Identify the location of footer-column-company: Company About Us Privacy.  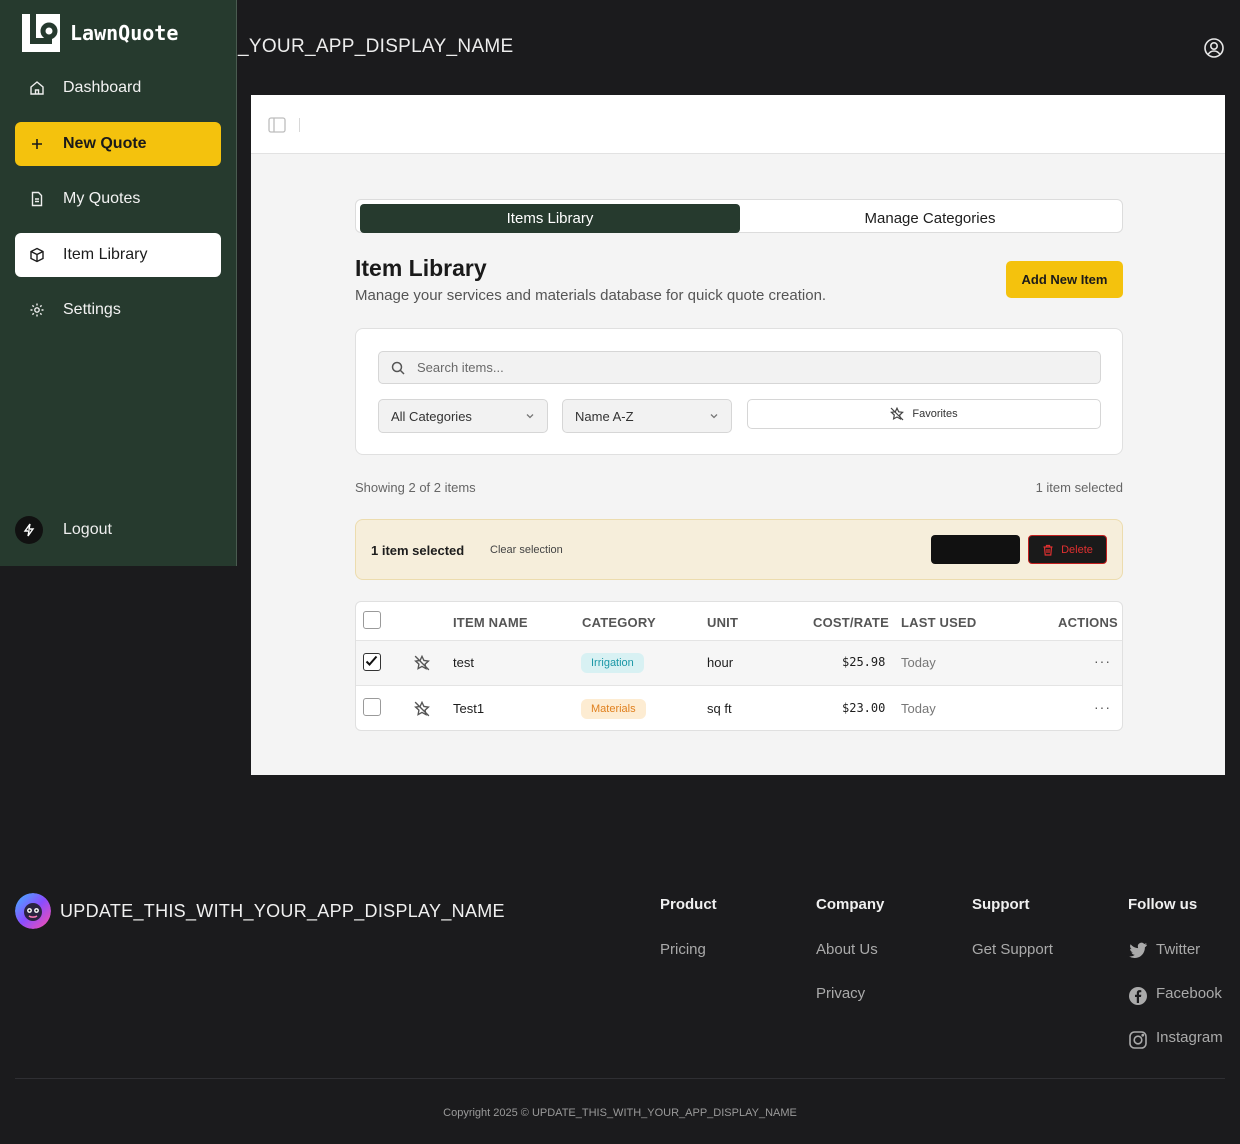
(850, 962).